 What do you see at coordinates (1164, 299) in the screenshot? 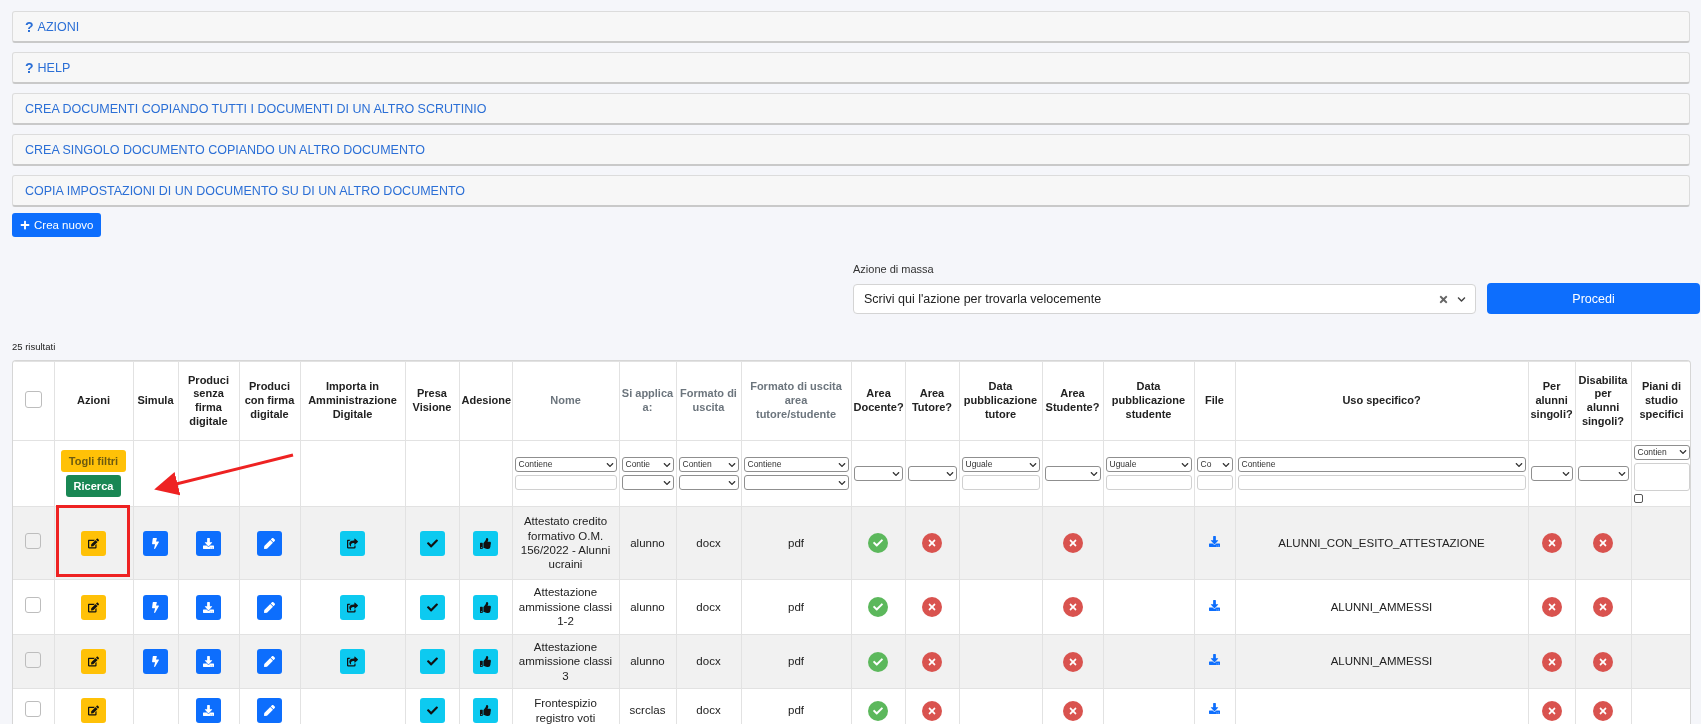
I see `mass-action-input: Scrivi qui l'azione per trovarla velocemente` at bounding box center [1164, 299].